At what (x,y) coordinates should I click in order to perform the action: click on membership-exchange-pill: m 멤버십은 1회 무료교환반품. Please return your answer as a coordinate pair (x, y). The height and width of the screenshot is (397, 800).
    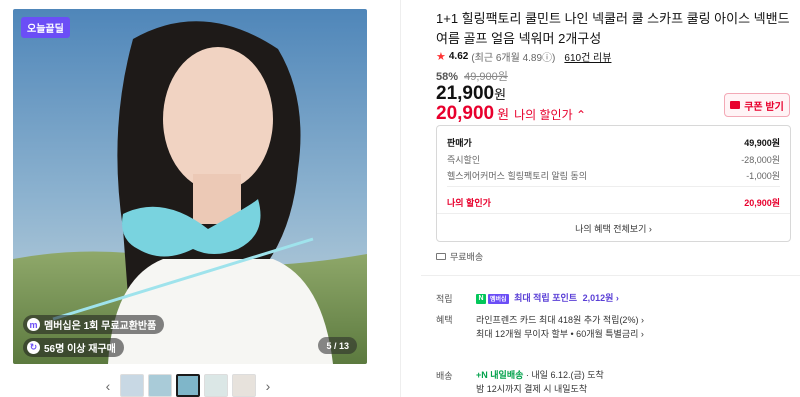
    Looking at the image, I should click on (94, 324).